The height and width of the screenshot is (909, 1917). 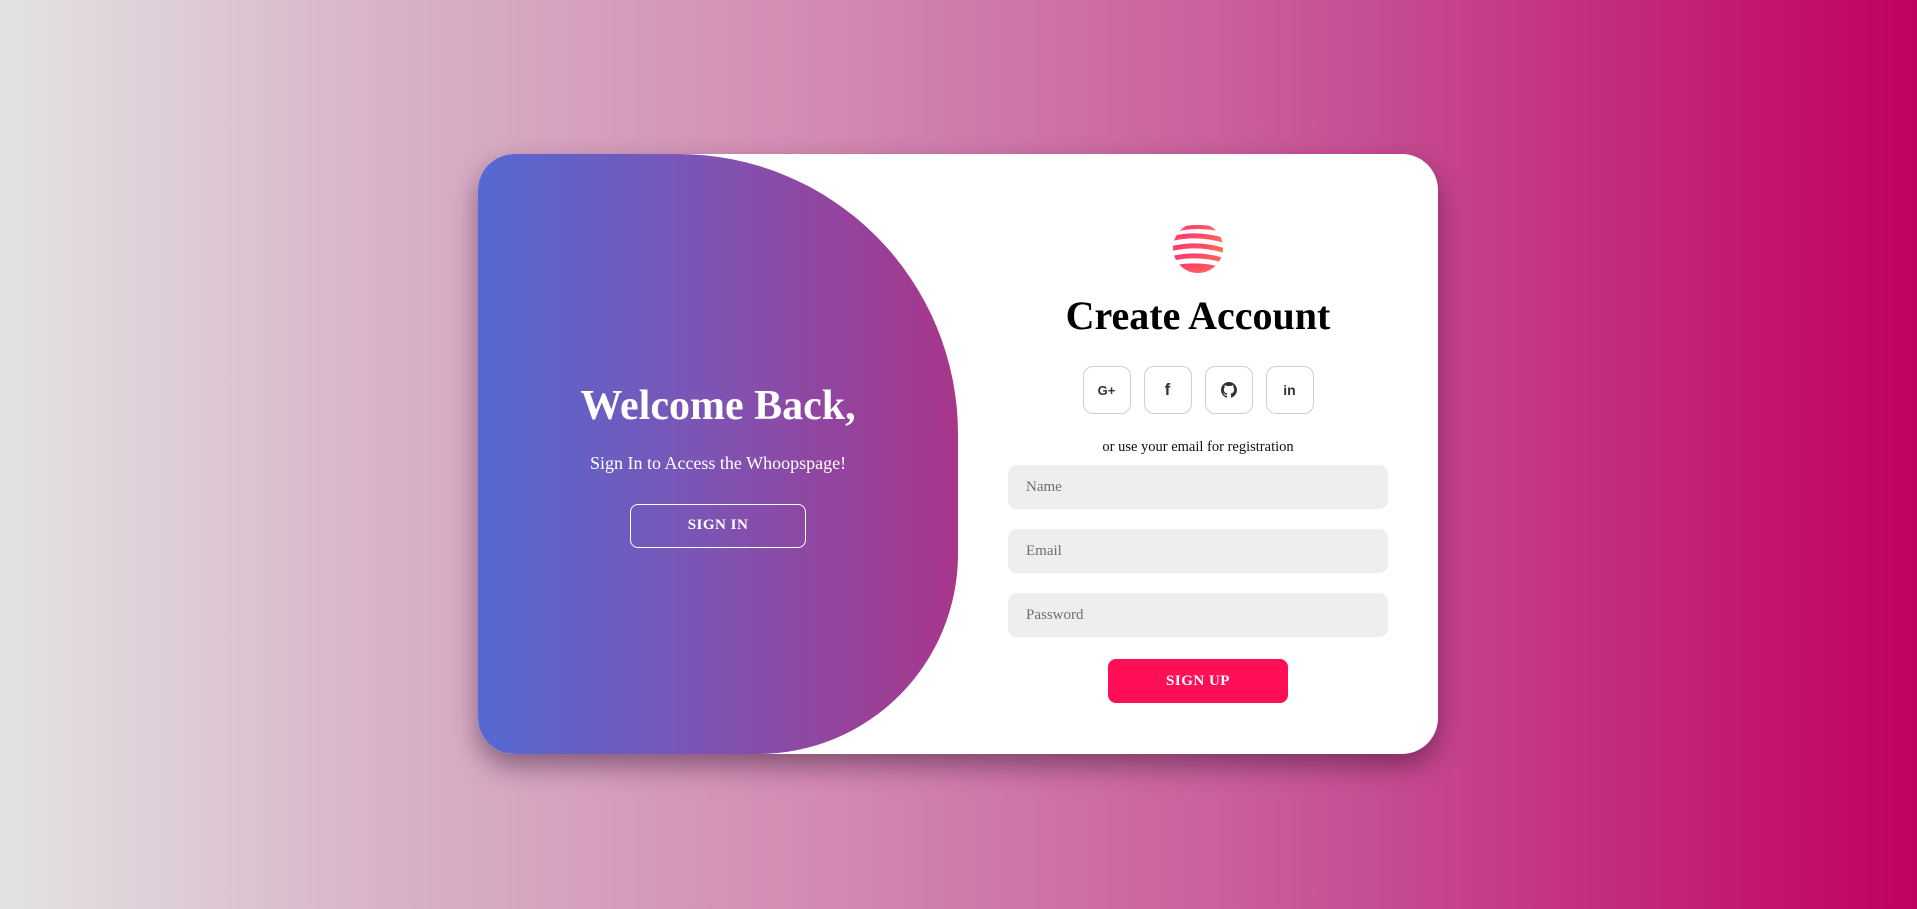 What do you see at coordinates (1198, 315) in the screenshot?
I see `form-title: Create Account` at bounding box center [1198, 315].